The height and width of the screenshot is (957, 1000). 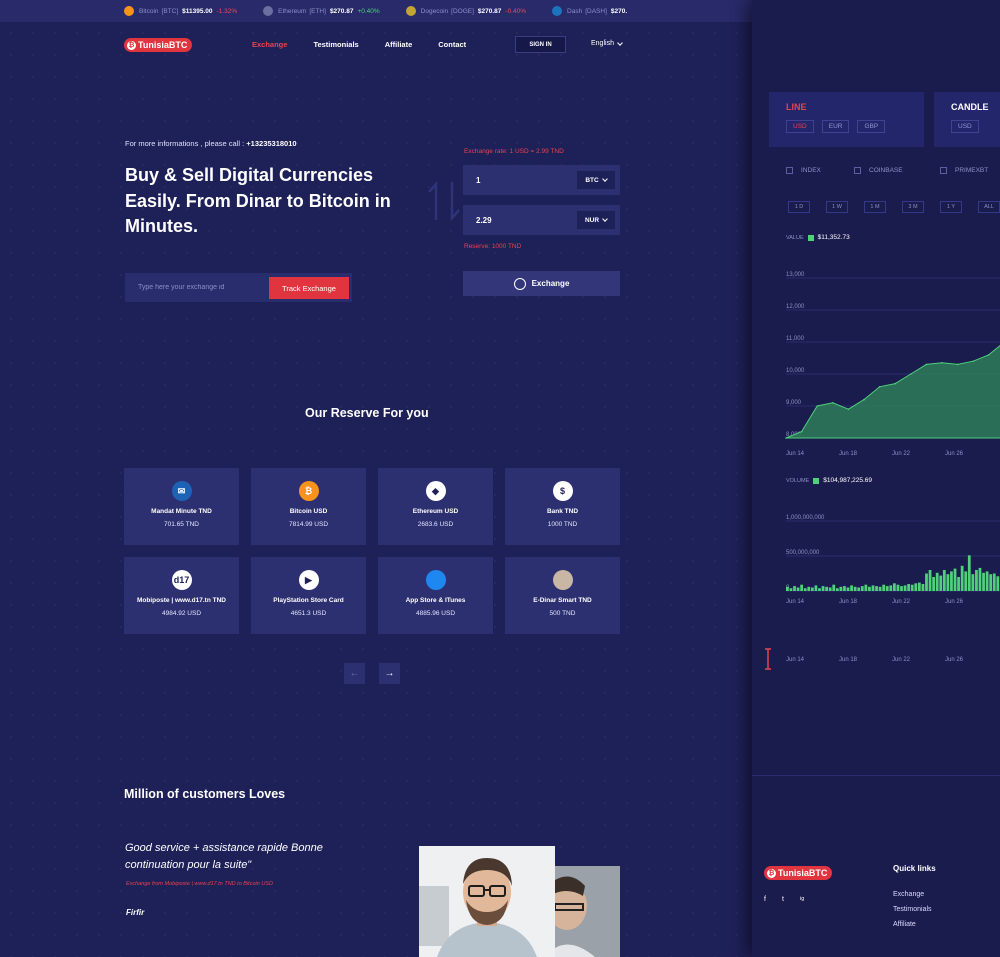 What do you see at coordinates (848, 660) in the screenshot?
I see `x-tick-label: Jun 18` at bounding box center [848, 660].